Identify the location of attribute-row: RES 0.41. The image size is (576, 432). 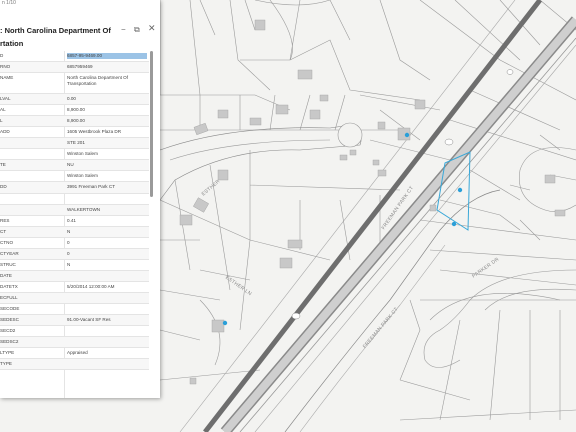
(74, 221).